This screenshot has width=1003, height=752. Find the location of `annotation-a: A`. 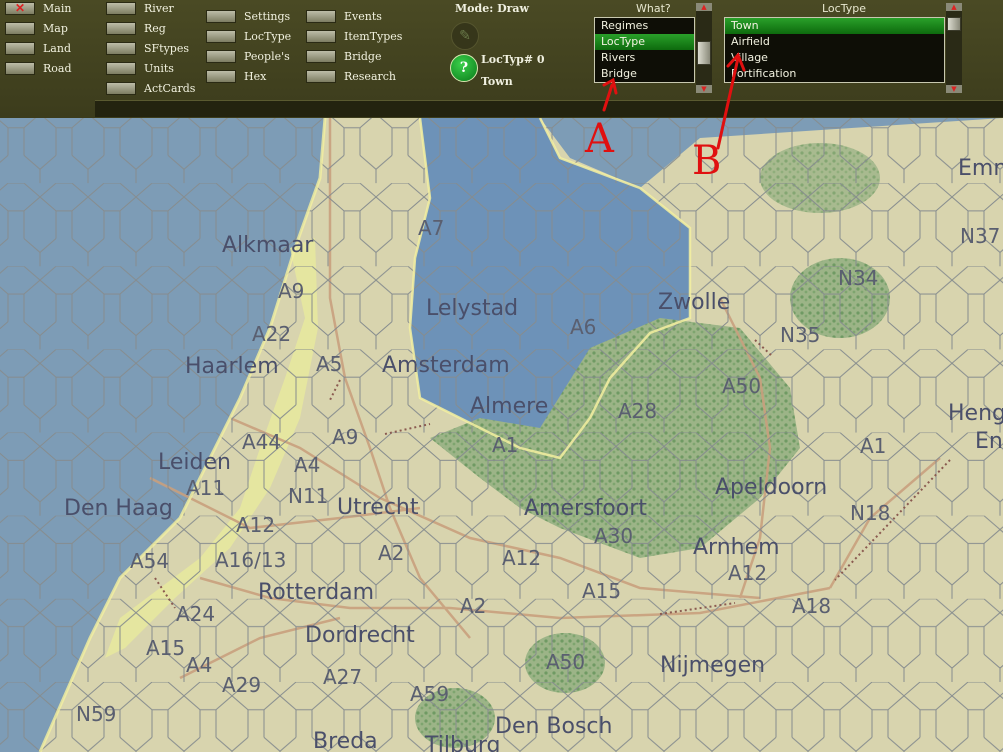

annotation-a: A is located at coordinates (599, 139).